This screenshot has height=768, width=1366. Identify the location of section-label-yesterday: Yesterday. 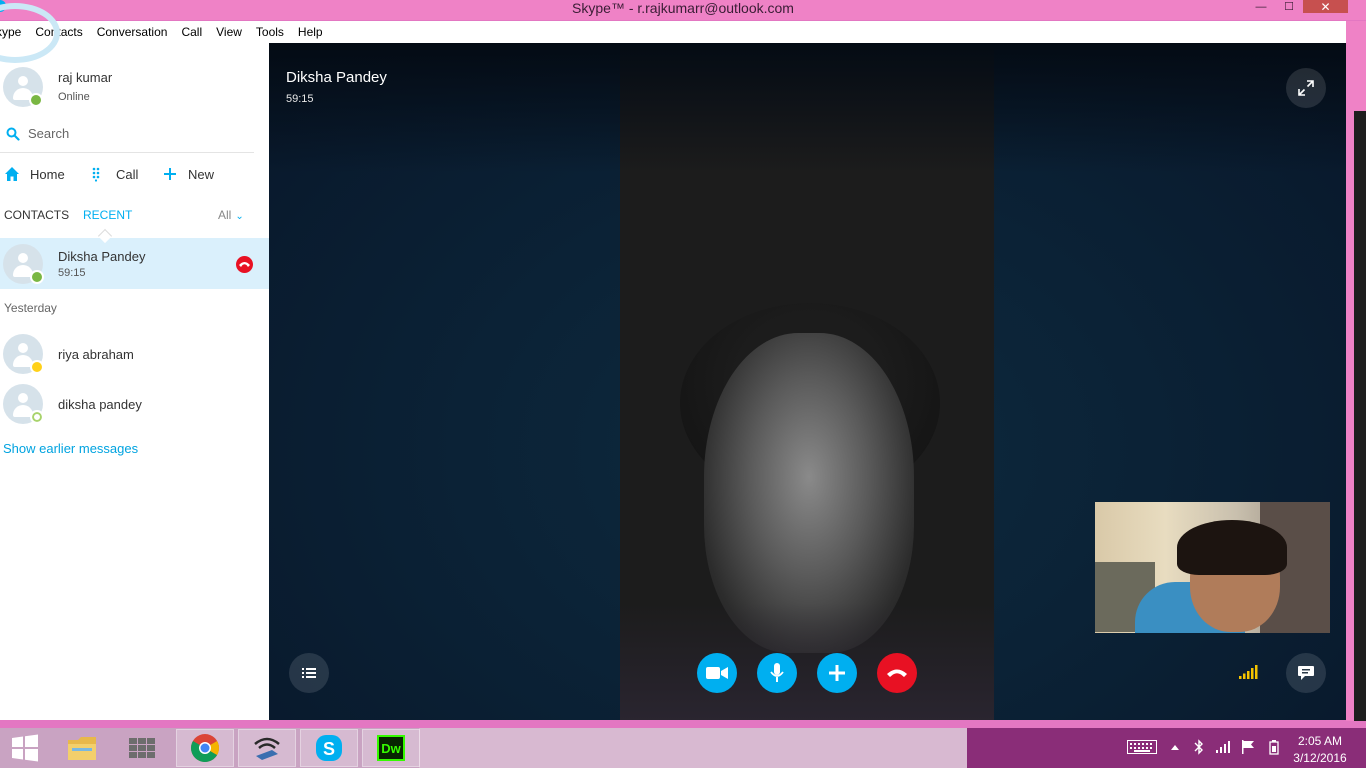
(30, 308).